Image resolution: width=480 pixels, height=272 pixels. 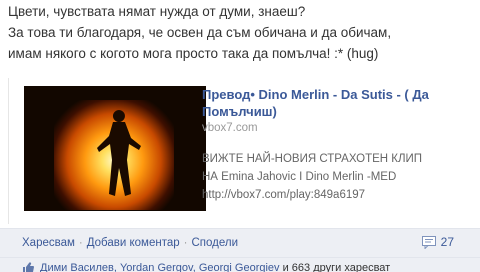 I want to click on share-button: Сподели, so click(x=214, y=243).